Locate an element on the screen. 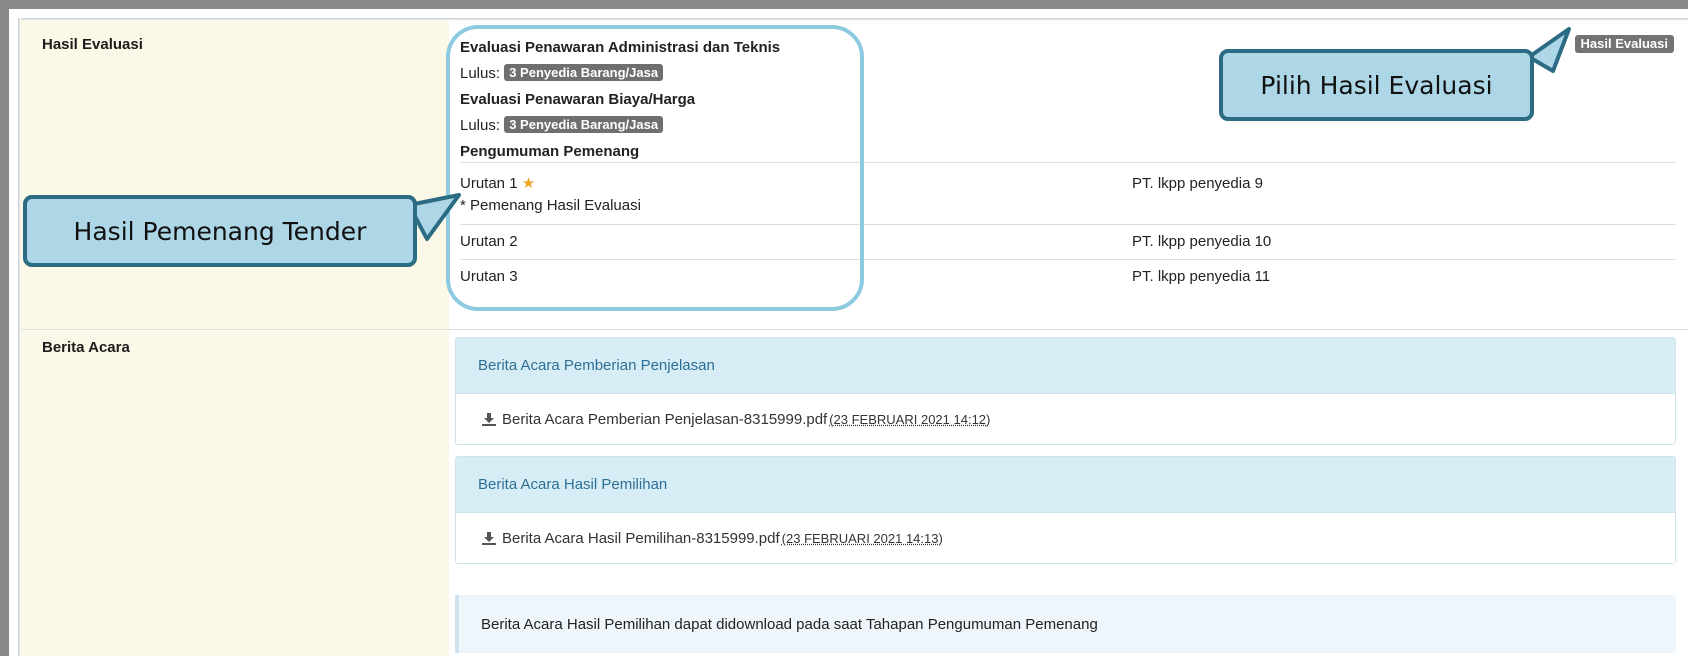 This screenshot has width=1688, height=656. rank-label: Urutan 1 is located at coordinates (489, 183).